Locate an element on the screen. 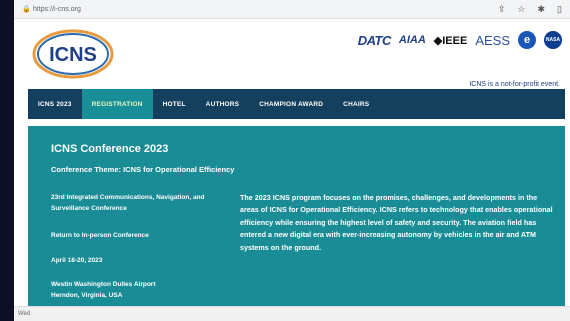 This screenshot has height=321, width=570. taskbar-text: Wed is located at coordinates (24, 314).